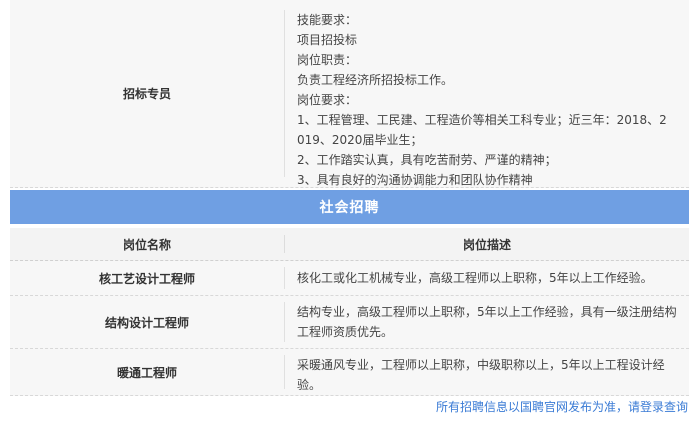 The width and height of the screenshot is (700, 427). I want to click on desc-line: 技能要求：, so click(327, 20).